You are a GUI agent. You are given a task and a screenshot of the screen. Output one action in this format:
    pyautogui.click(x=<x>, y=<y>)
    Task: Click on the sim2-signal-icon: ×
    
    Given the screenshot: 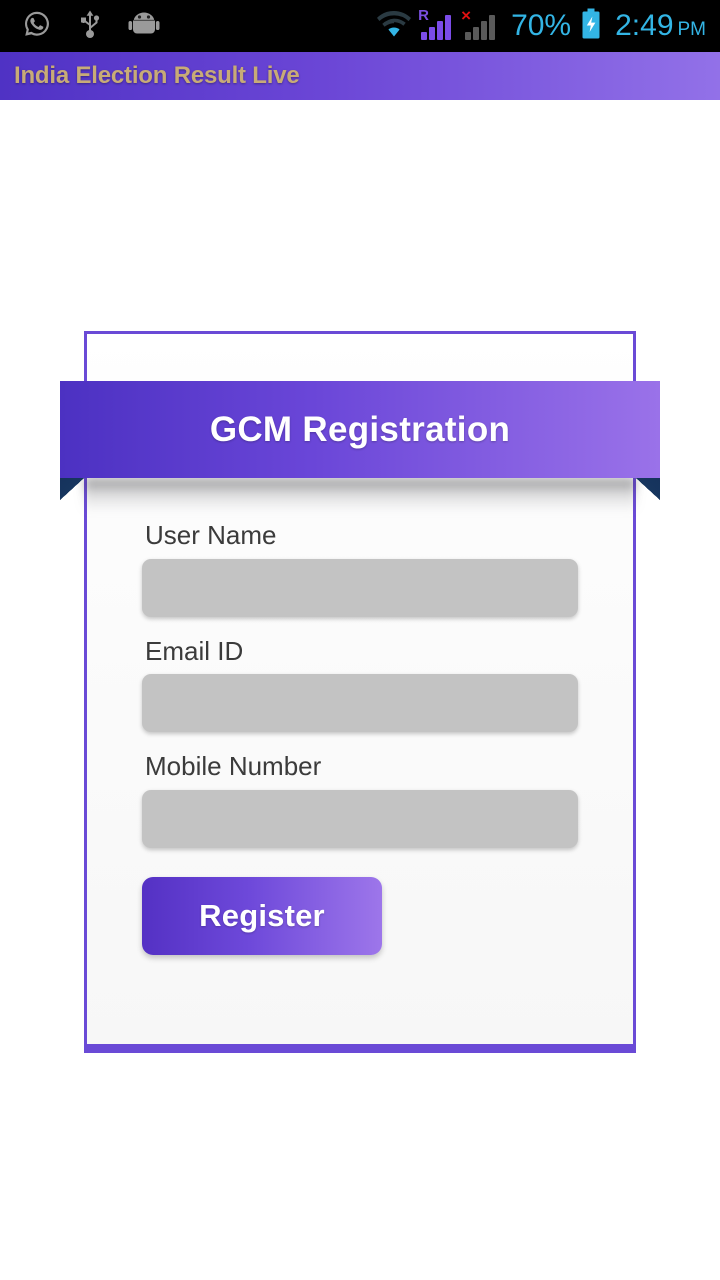 What is the action you would take?
    pyautogui.click(x=478, y=23)
    